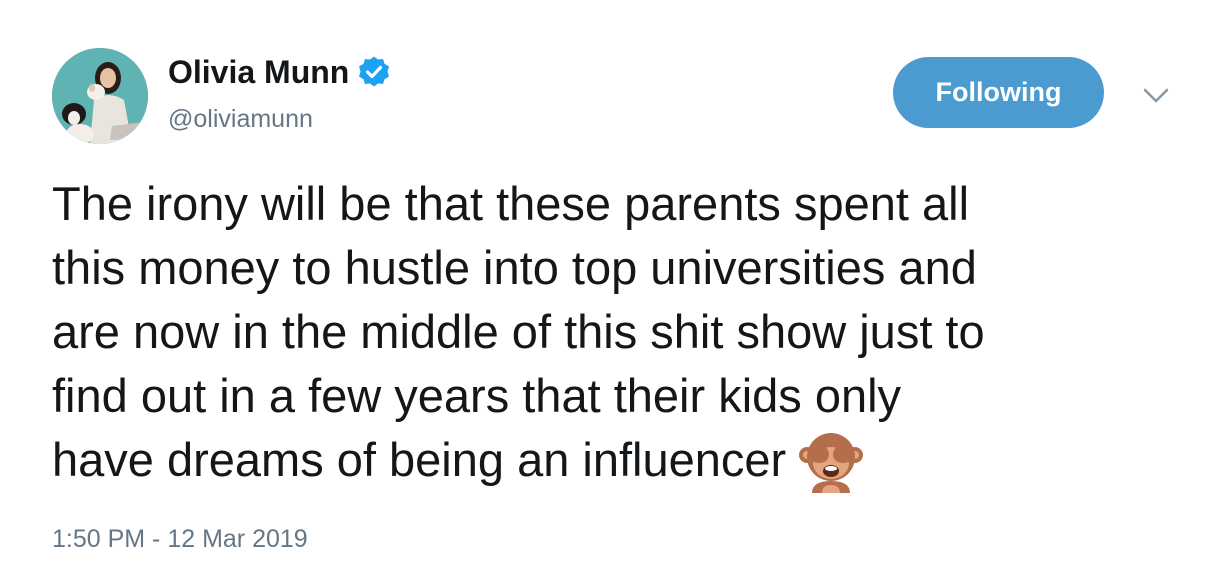  I want to click on tweet-line-last: have dreams of being an influencer, so click(622, 462).